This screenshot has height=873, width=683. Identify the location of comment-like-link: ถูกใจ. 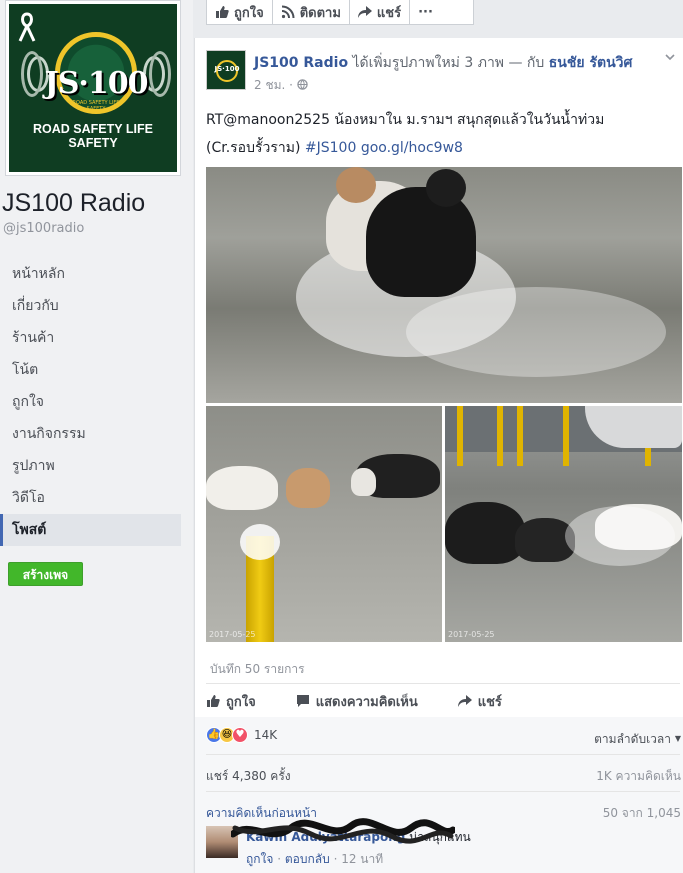
(259, 859).